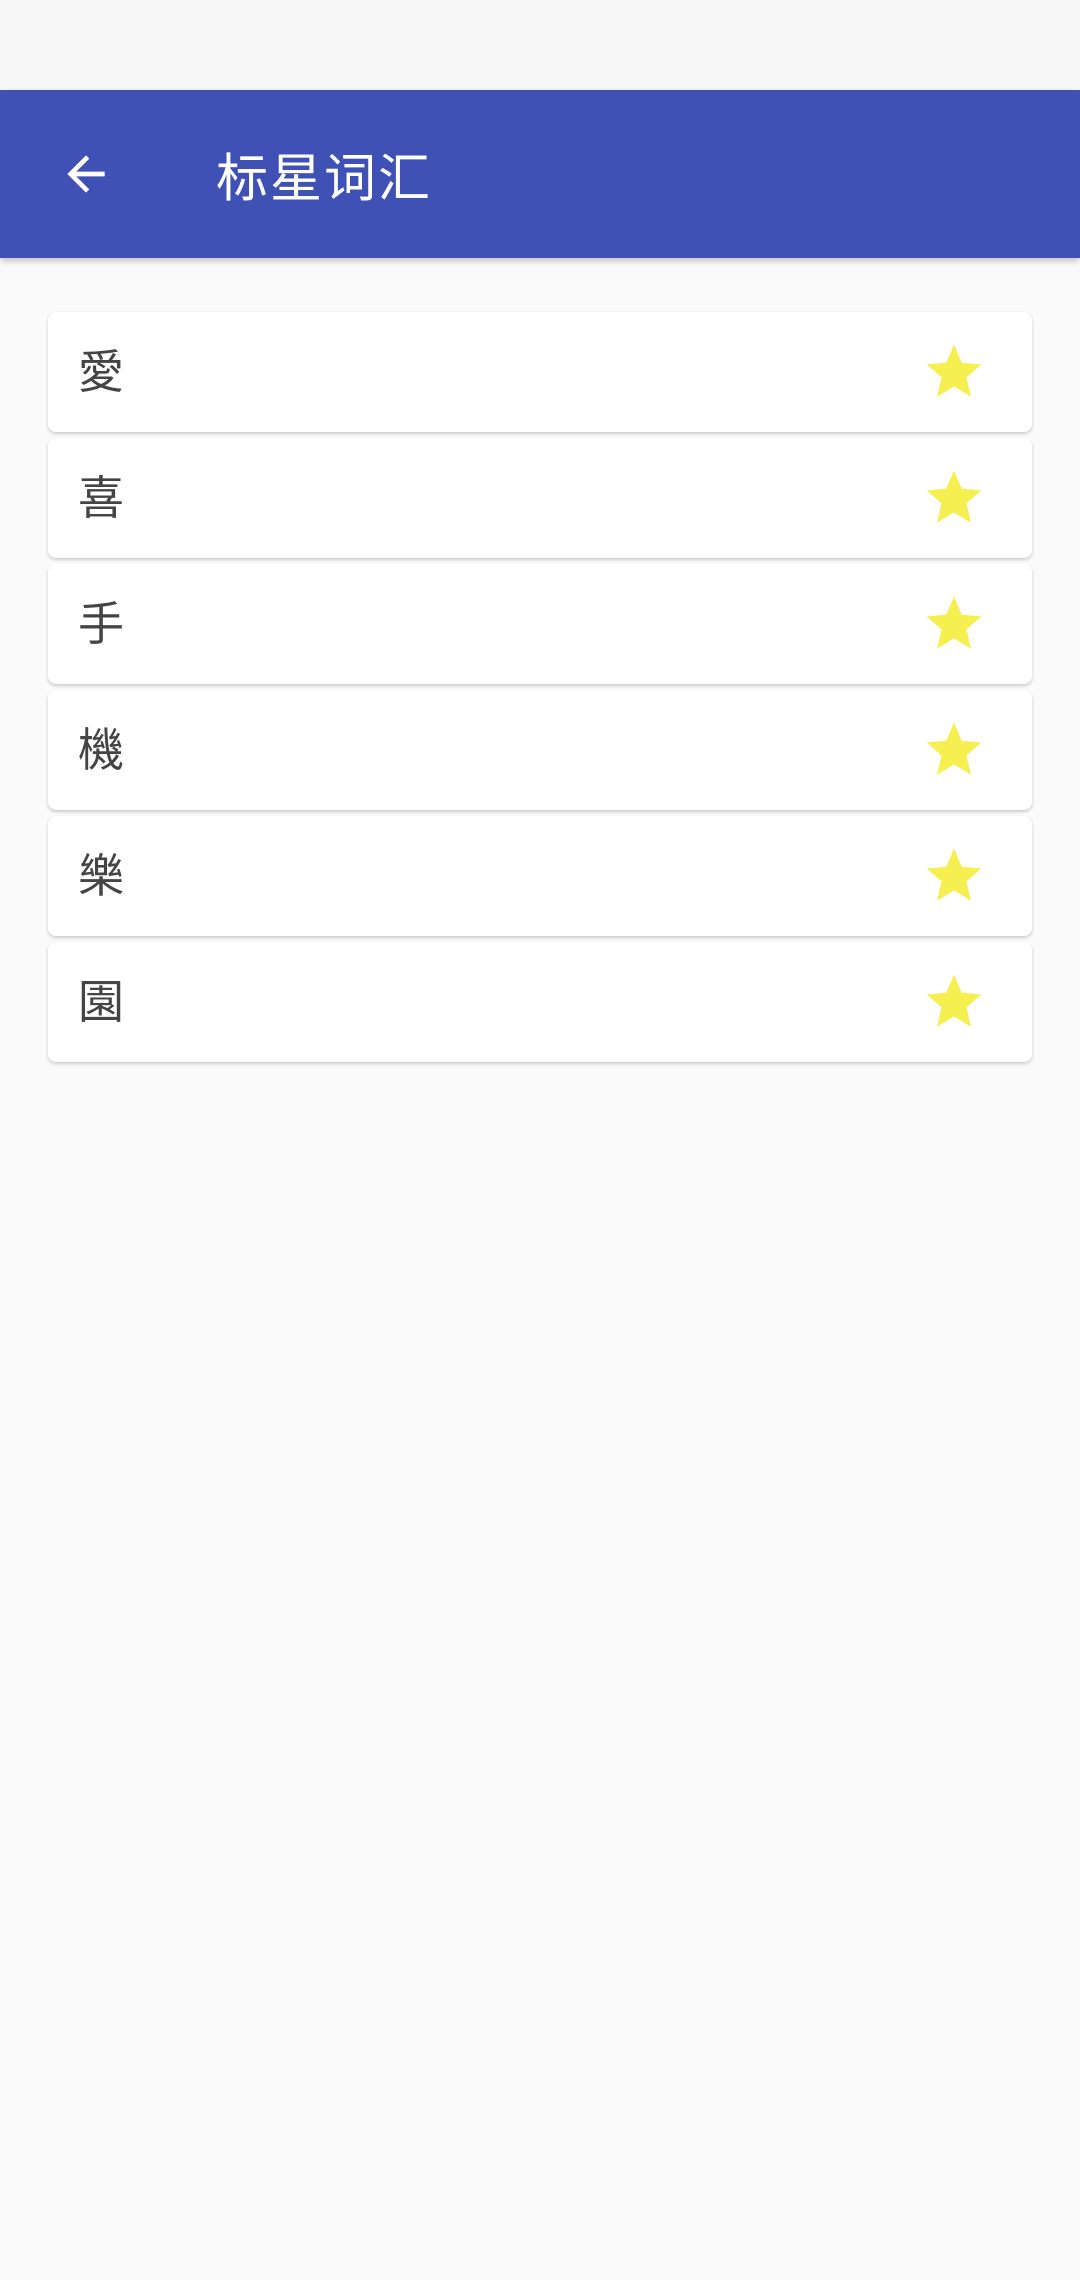  Describe the element at coordinates (540, 750) in the screenshot. I see `word-card: 機` at that location.